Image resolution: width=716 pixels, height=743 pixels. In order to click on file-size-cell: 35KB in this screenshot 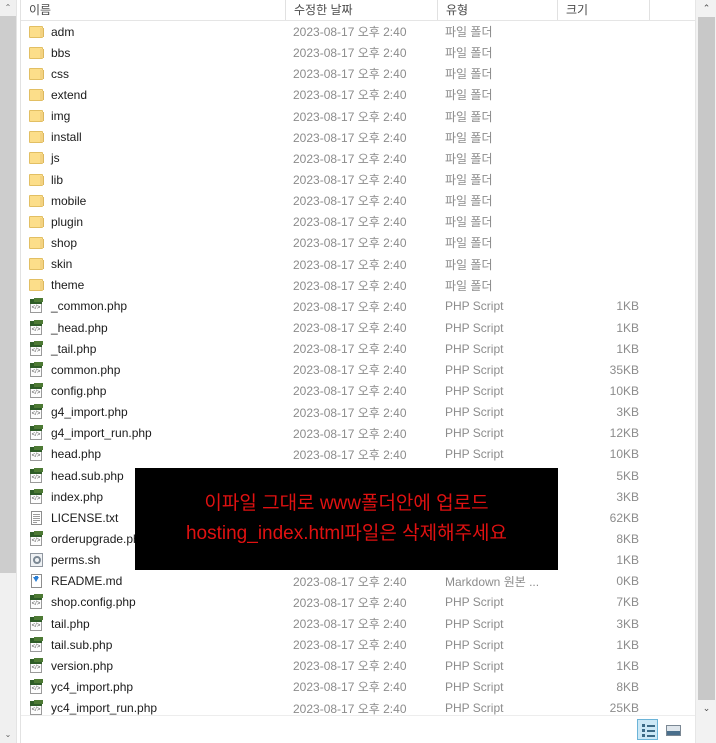, I will do `click(624, 369)`.